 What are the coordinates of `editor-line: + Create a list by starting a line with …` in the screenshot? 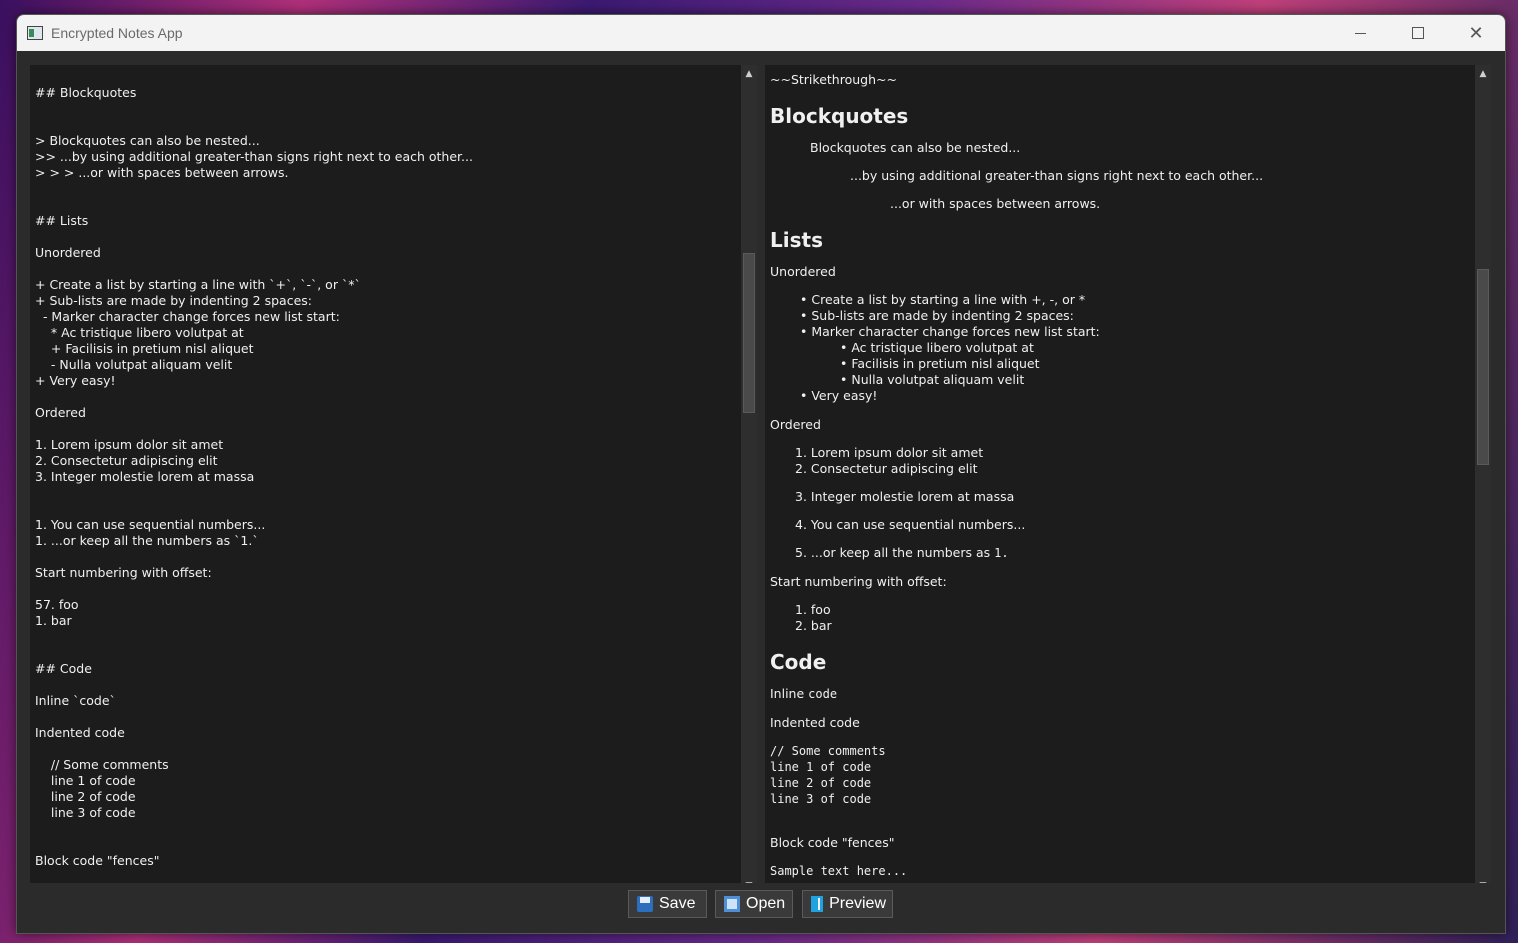 It's located at (198, 284).